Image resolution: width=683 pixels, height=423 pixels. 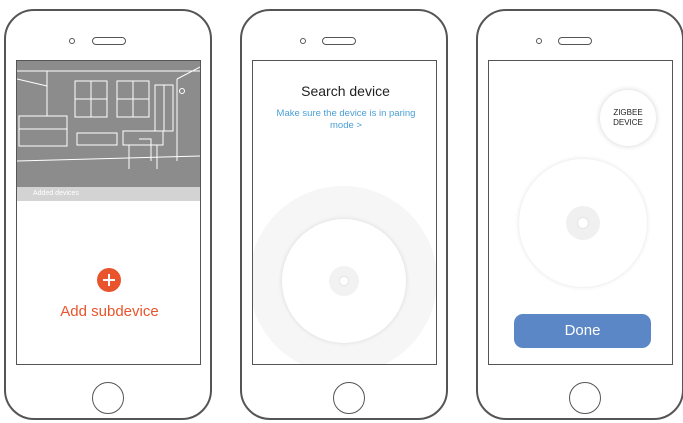 I want to click on add-subdevice-link: Add subdevice, so click(x=108, y=311).